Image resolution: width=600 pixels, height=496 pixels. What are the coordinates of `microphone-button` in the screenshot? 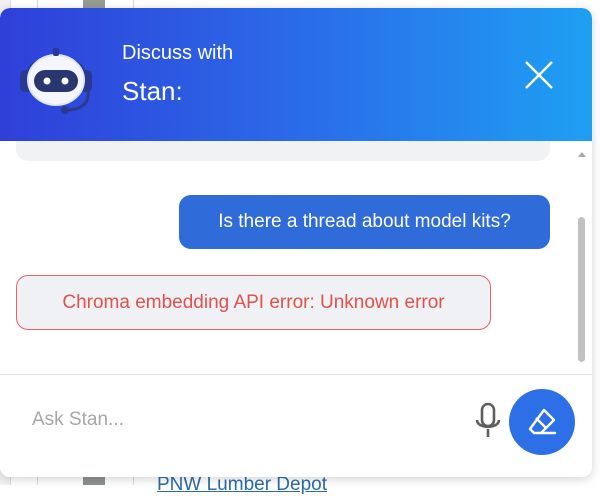 It's located at (488, 421).